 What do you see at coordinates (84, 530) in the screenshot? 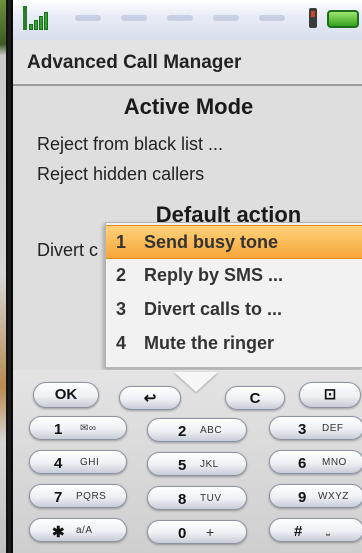
I see `key-letters: a/A` at bounding box center [84, 530].